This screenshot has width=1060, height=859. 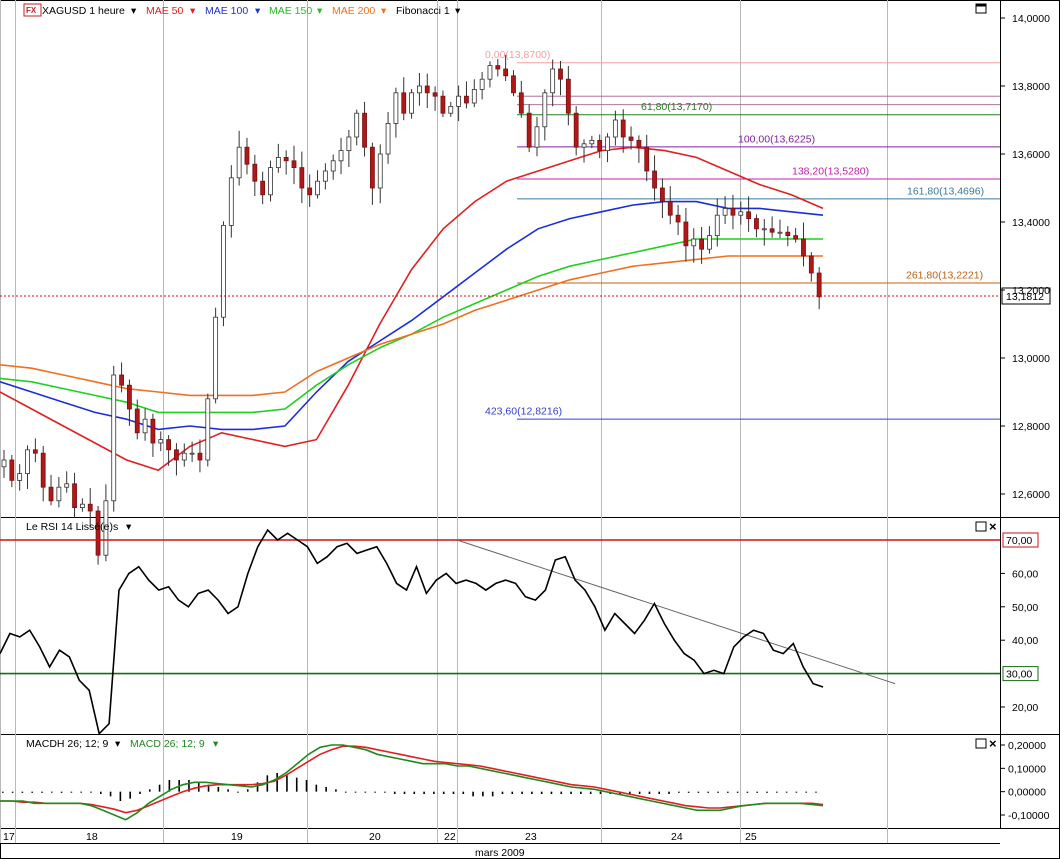 I want to click on mae150-label: MAE 150, so click(x=290, y=11).